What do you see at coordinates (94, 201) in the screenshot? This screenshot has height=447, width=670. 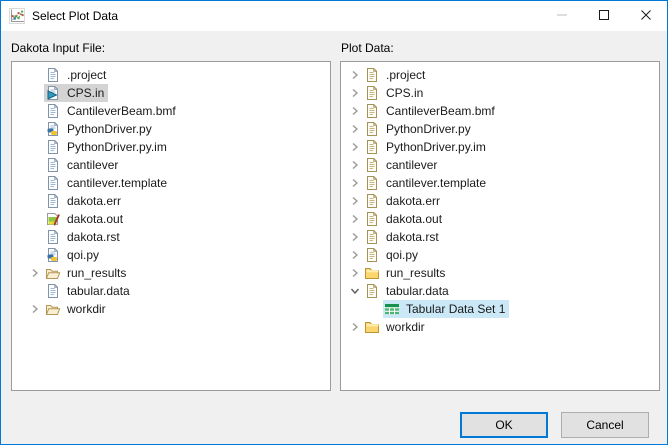 I see `tree-item-label: dakota.err` at bounding box center [94, 201].